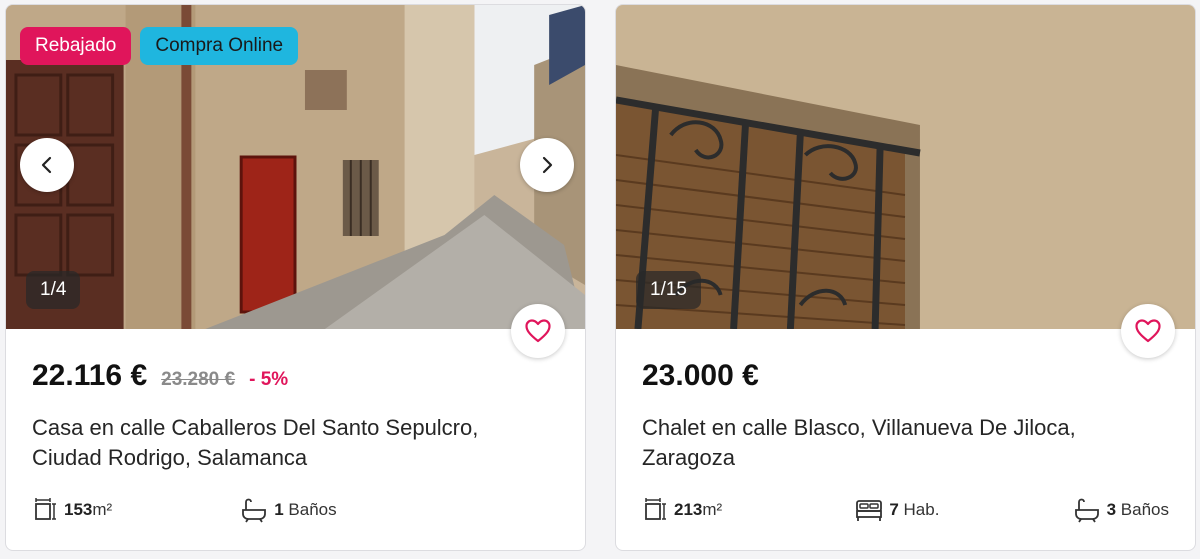  I want to click on previous-photo-button, so click(47, 165).